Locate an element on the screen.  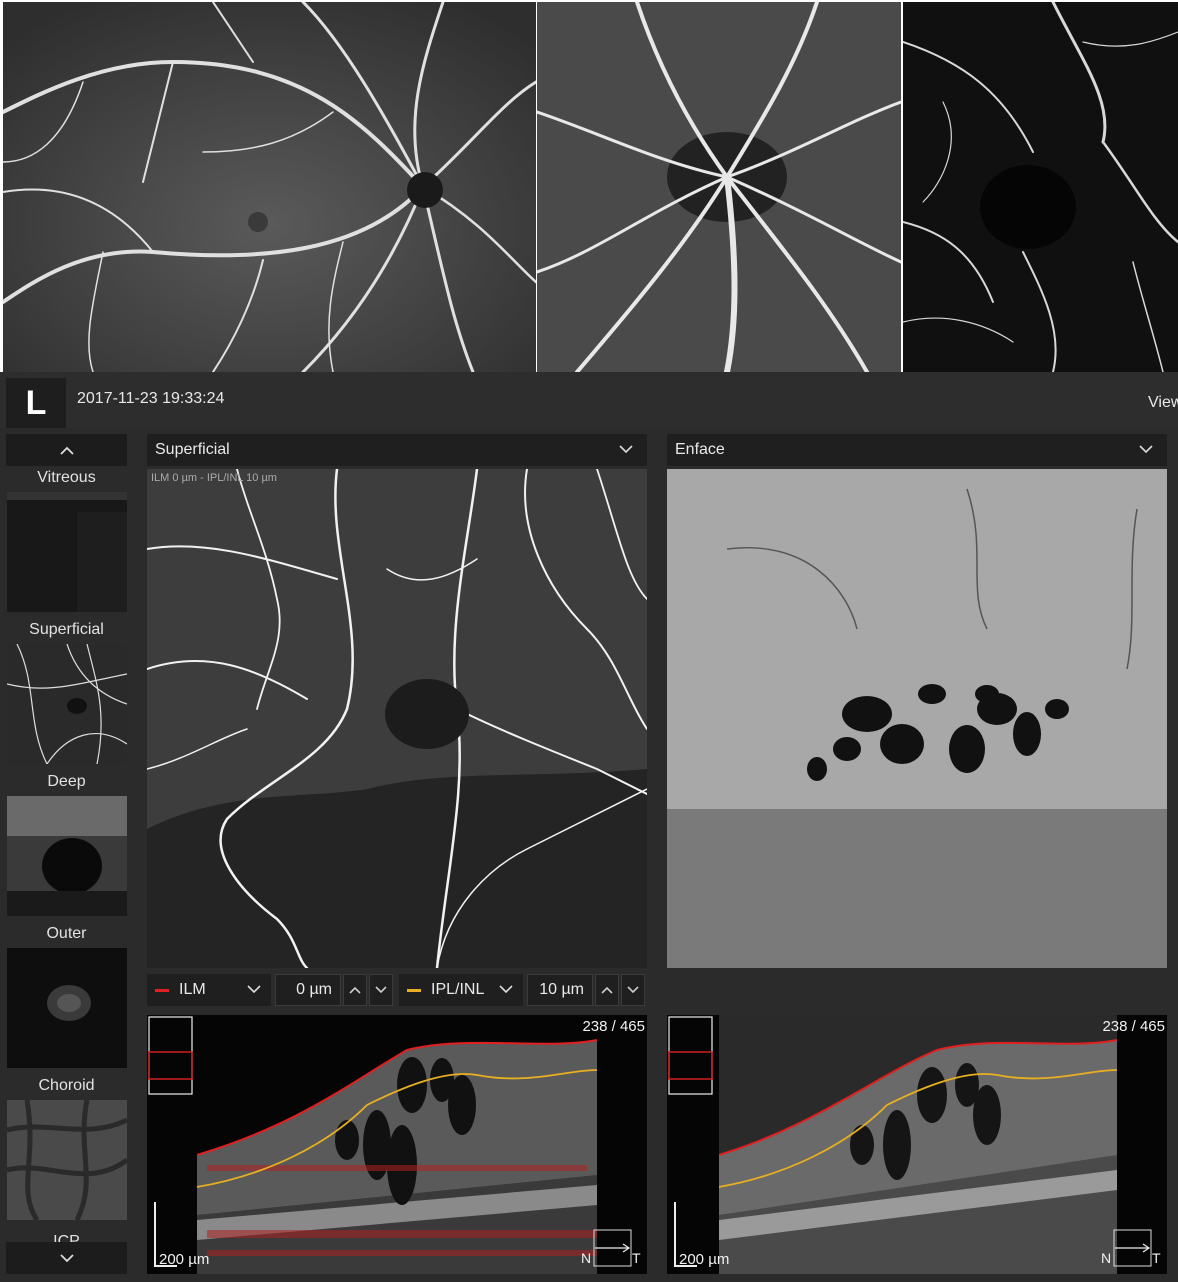
lower-boundary-label: IPL/INL is located at coordinates (458, 989).